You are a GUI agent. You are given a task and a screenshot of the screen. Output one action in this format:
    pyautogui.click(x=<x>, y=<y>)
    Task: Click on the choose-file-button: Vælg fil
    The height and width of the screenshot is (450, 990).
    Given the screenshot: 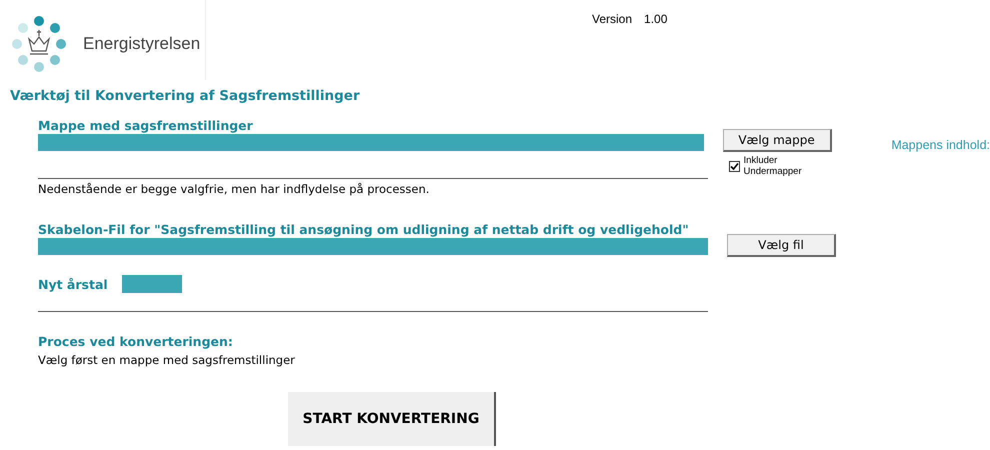 What is the action you would take?
    pyautogui.click(x=781, y=245)
    